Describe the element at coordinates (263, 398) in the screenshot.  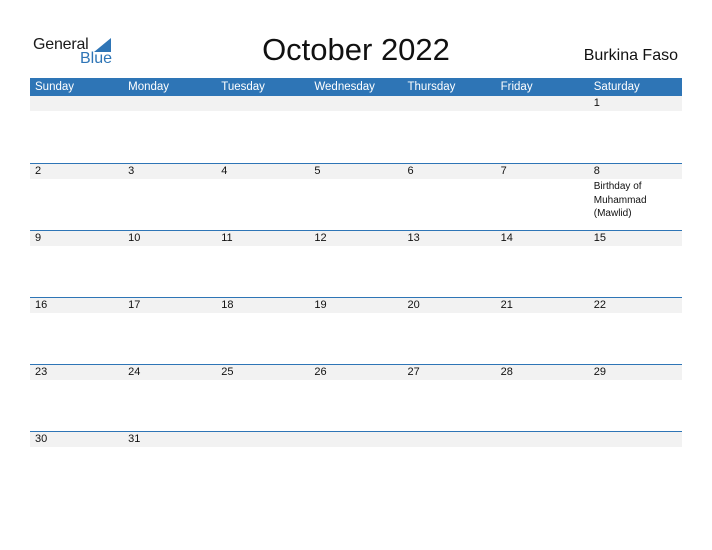
I see `day-cell: 25` at that location.